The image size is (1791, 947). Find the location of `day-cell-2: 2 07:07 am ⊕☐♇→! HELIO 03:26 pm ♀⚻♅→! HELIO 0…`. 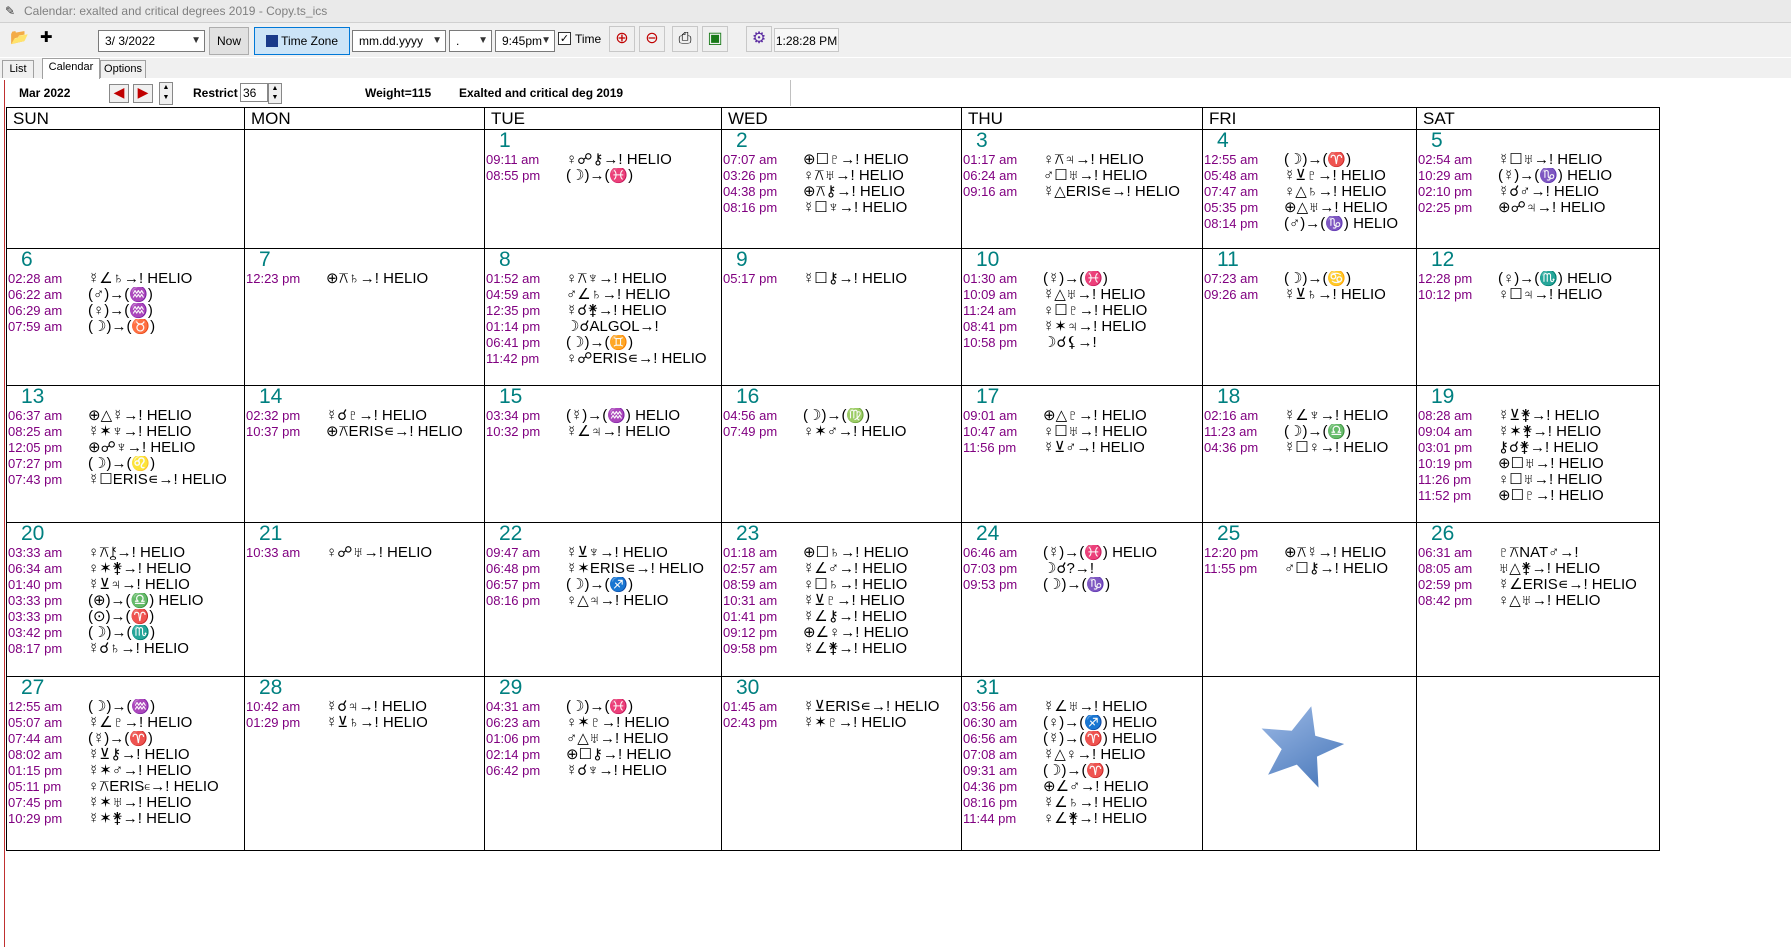

day-cell-2: 2 07:07 am ⊕☐♇→! HELIO 03:26 pm ♀⚻♅→! HELIO 0… is located at coordinates (841, 189).